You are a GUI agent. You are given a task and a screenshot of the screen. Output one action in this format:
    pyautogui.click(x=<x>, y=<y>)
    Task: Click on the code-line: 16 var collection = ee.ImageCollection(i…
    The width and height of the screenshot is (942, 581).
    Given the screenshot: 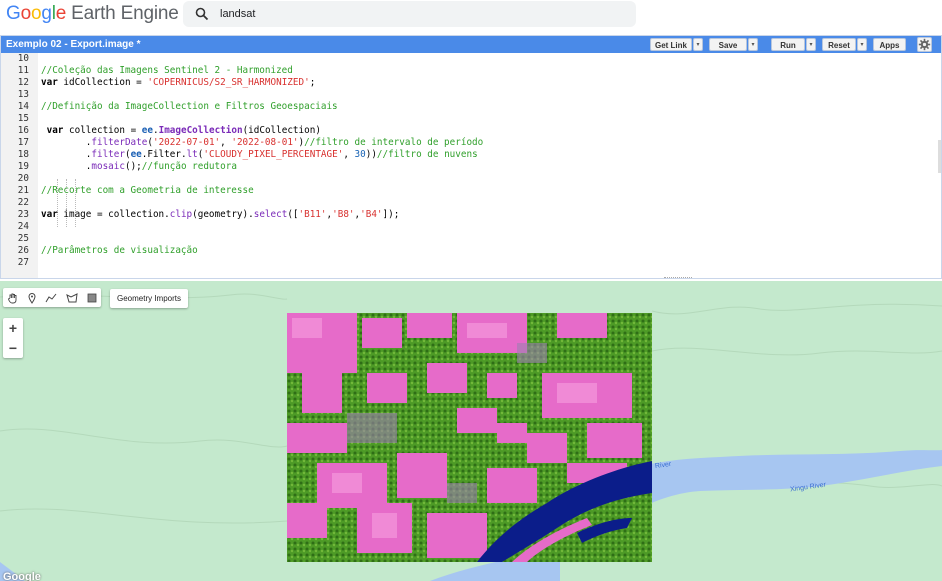 What is the action you would take?
    pyautogui.click(x=468, y=131)
    